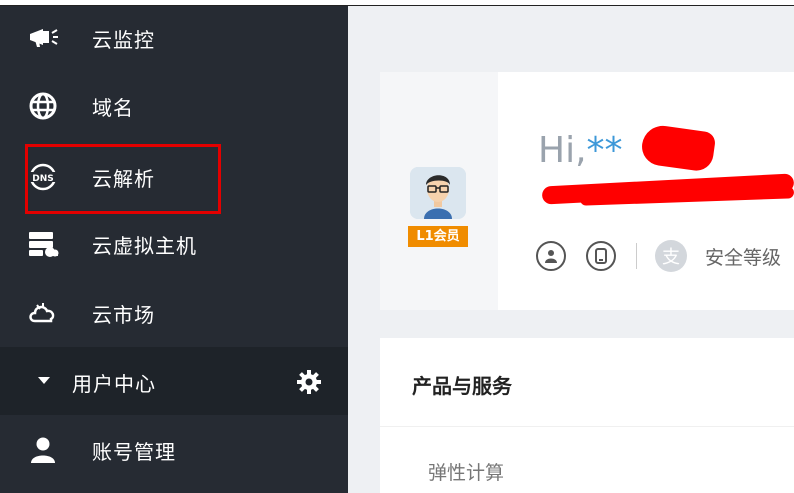 The image size is (794, 493). I want to click on highlight-annotation, so click(123, 179).